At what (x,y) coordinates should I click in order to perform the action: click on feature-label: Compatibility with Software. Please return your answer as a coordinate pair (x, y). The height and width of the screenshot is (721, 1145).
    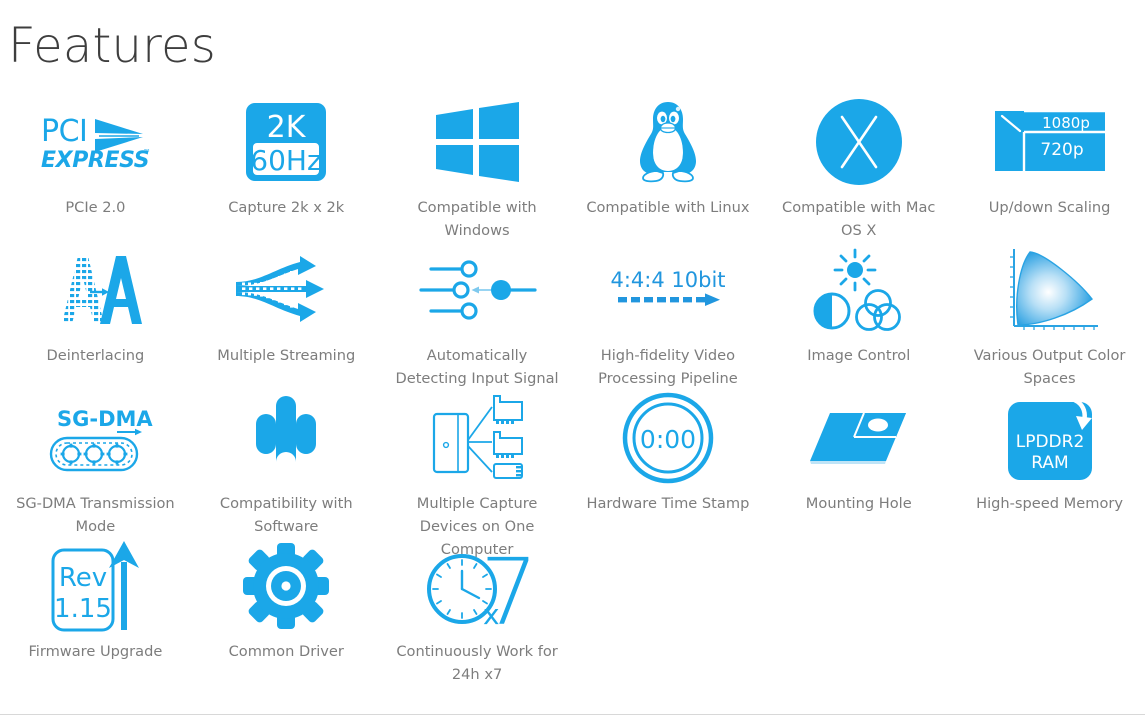
    Looking at the image, I should click on (286, 515).